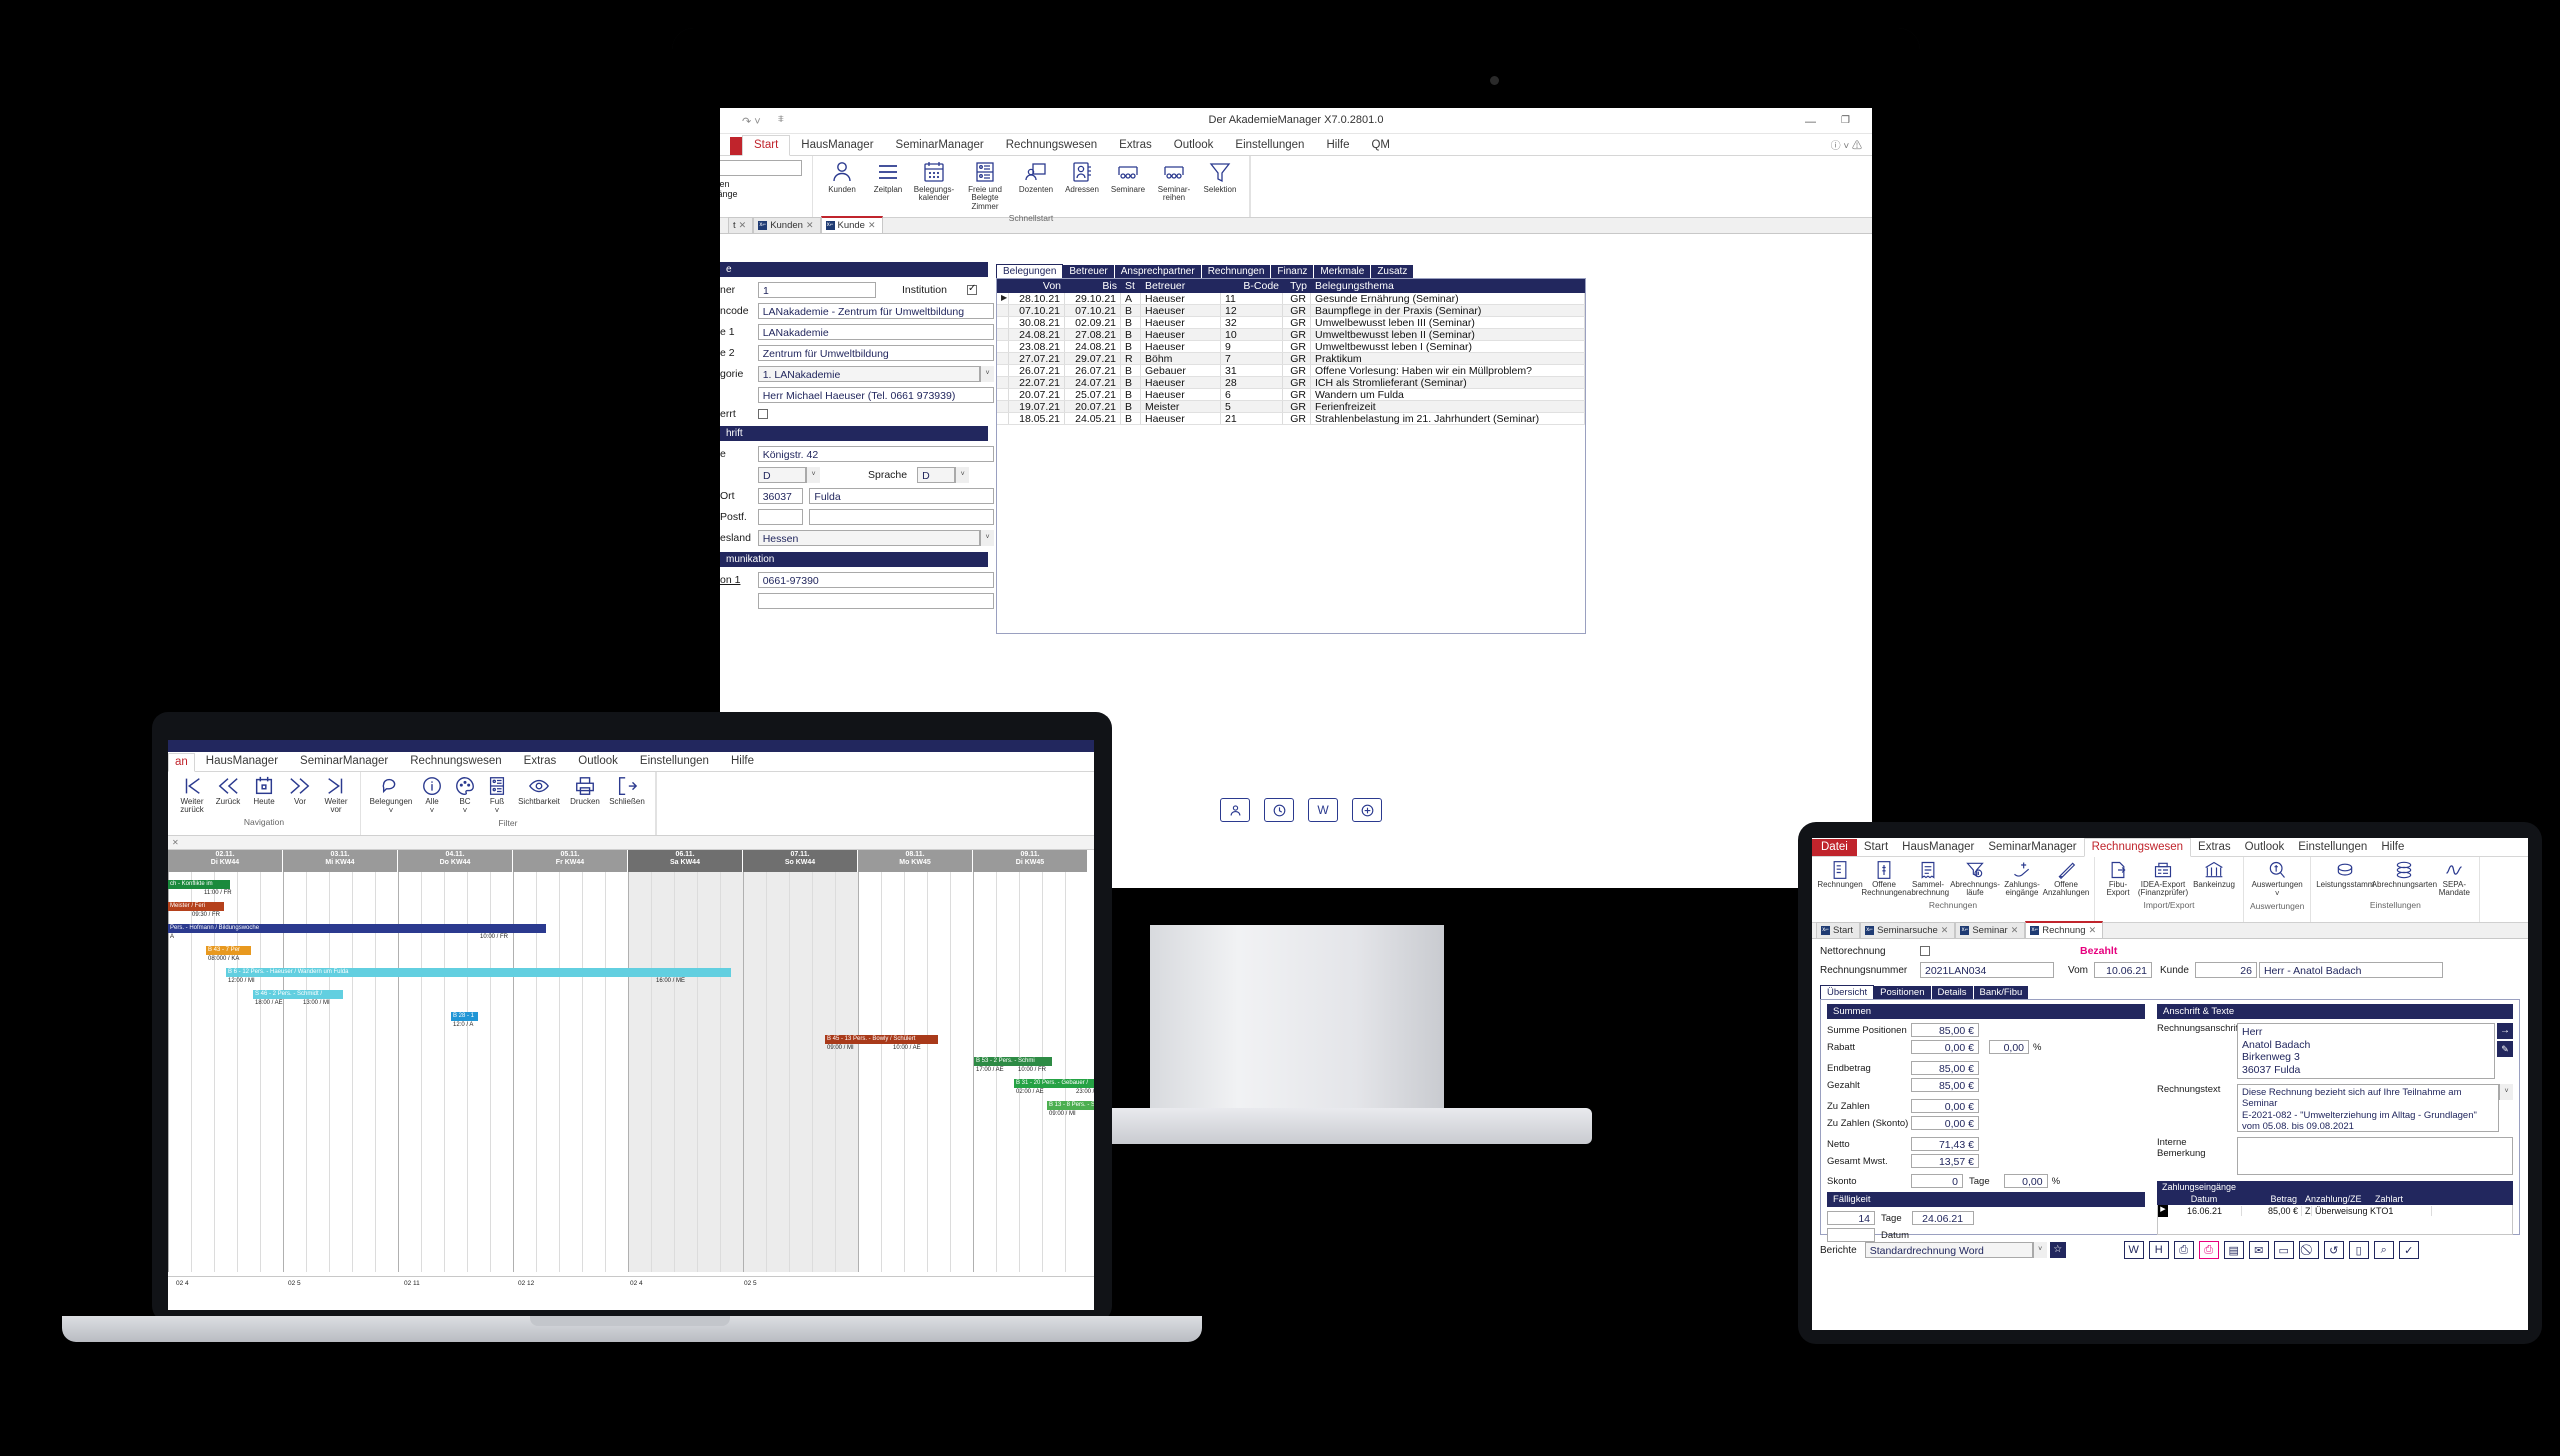 Image resolution: width=2560 pixels, height=1456 pixels. What do you see at coordinates (1013, 1061) in the screenshot?
I see `gantt-bar: B 53 - 2 Pers. - Schmi` at bounding box center [1013, 1061].